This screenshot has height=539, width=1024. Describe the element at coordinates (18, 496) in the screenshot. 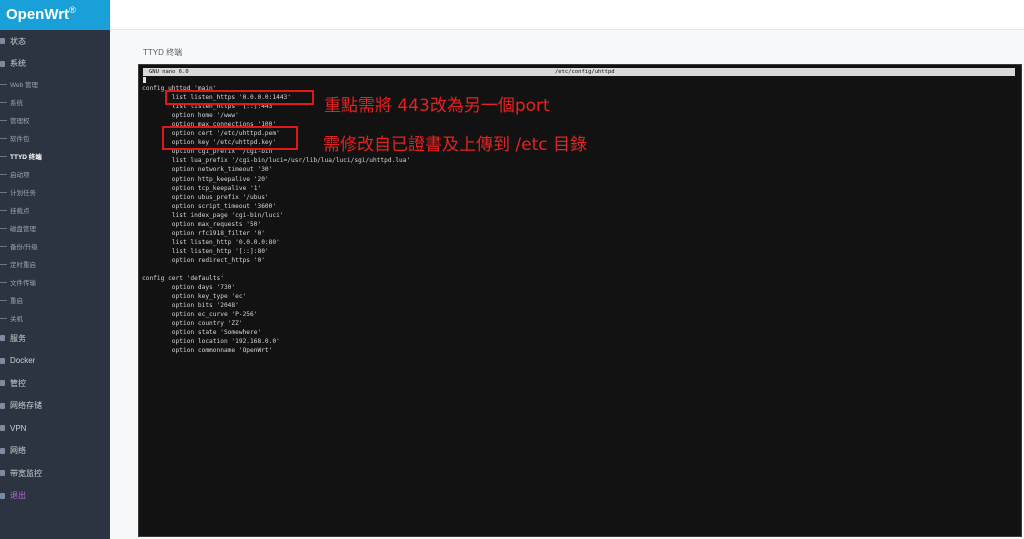

I see `sidebar-item-label: 退出` at that location.